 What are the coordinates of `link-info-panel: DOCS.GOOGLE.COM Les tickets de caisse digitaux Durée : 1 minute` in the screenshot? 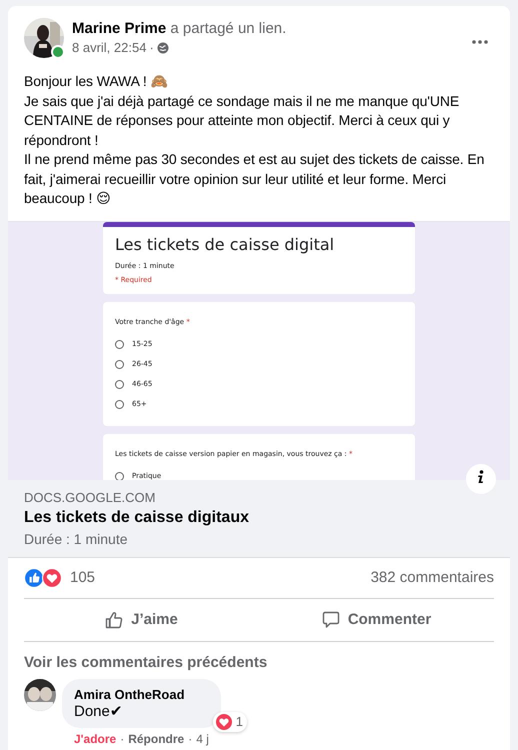 It's located at (259, 519).